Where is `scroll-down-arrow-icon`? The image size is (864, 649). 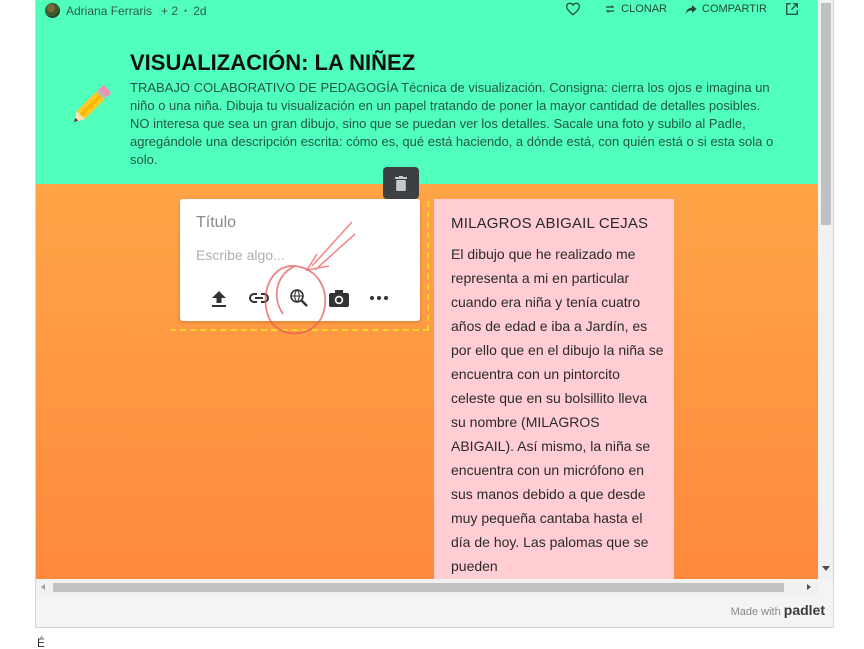
scroll-down-arrow-icon is located at coordinates (826, 568).